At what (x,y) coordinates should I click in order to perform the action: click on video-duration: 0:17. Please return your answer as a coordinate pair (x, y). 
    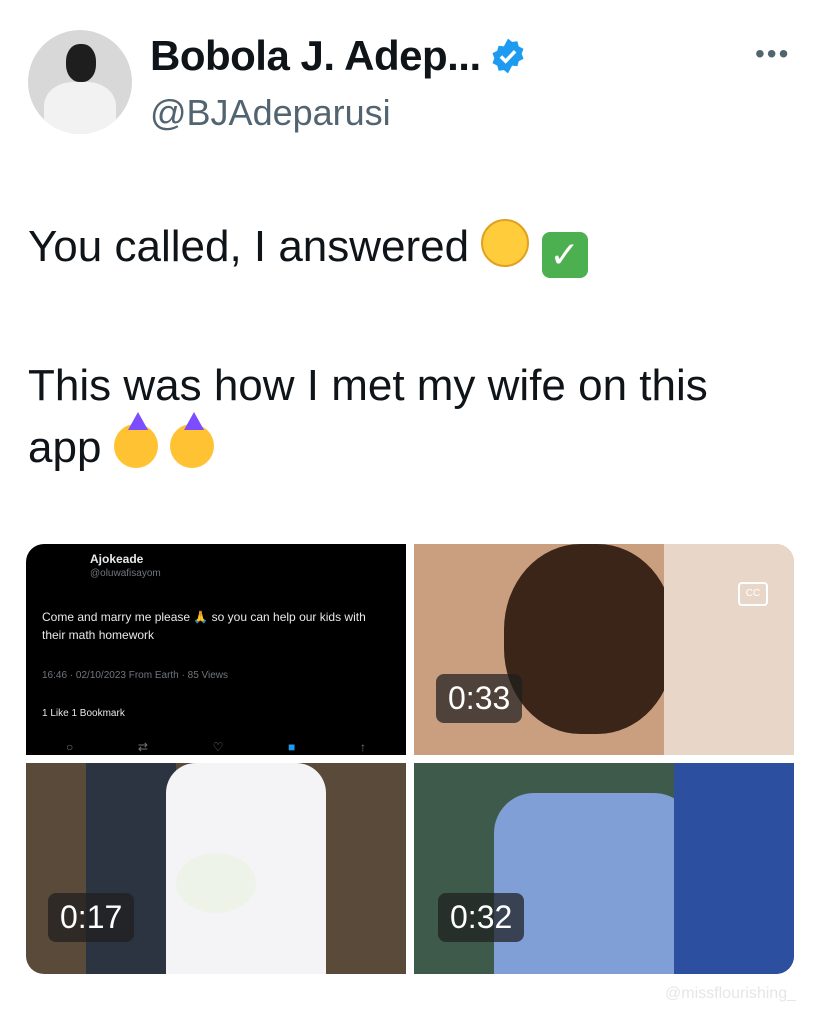
    Looking at the image, I should click on (91, 917).